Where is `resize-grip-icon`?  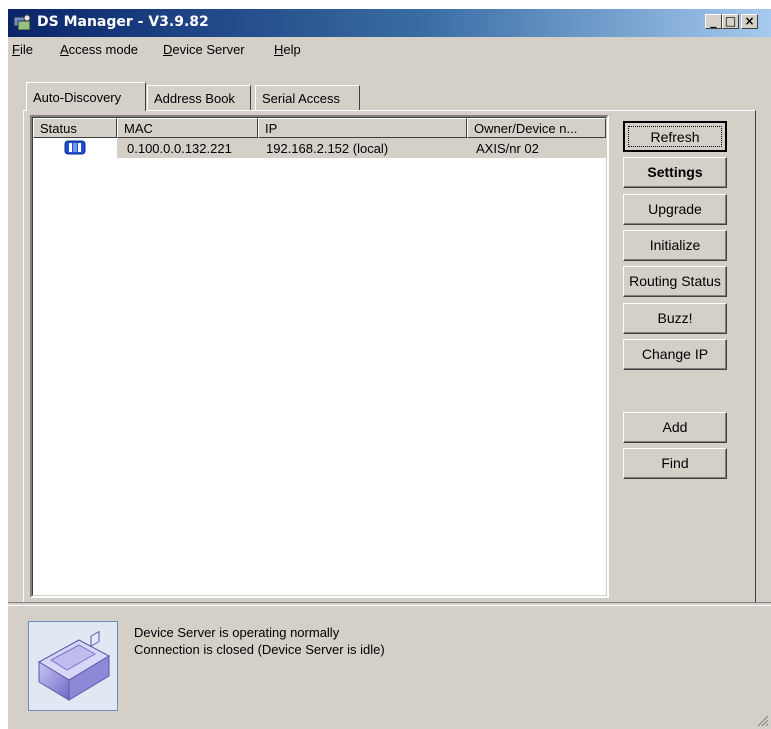
resize-grip-icon is located at coordinates (762, 720).